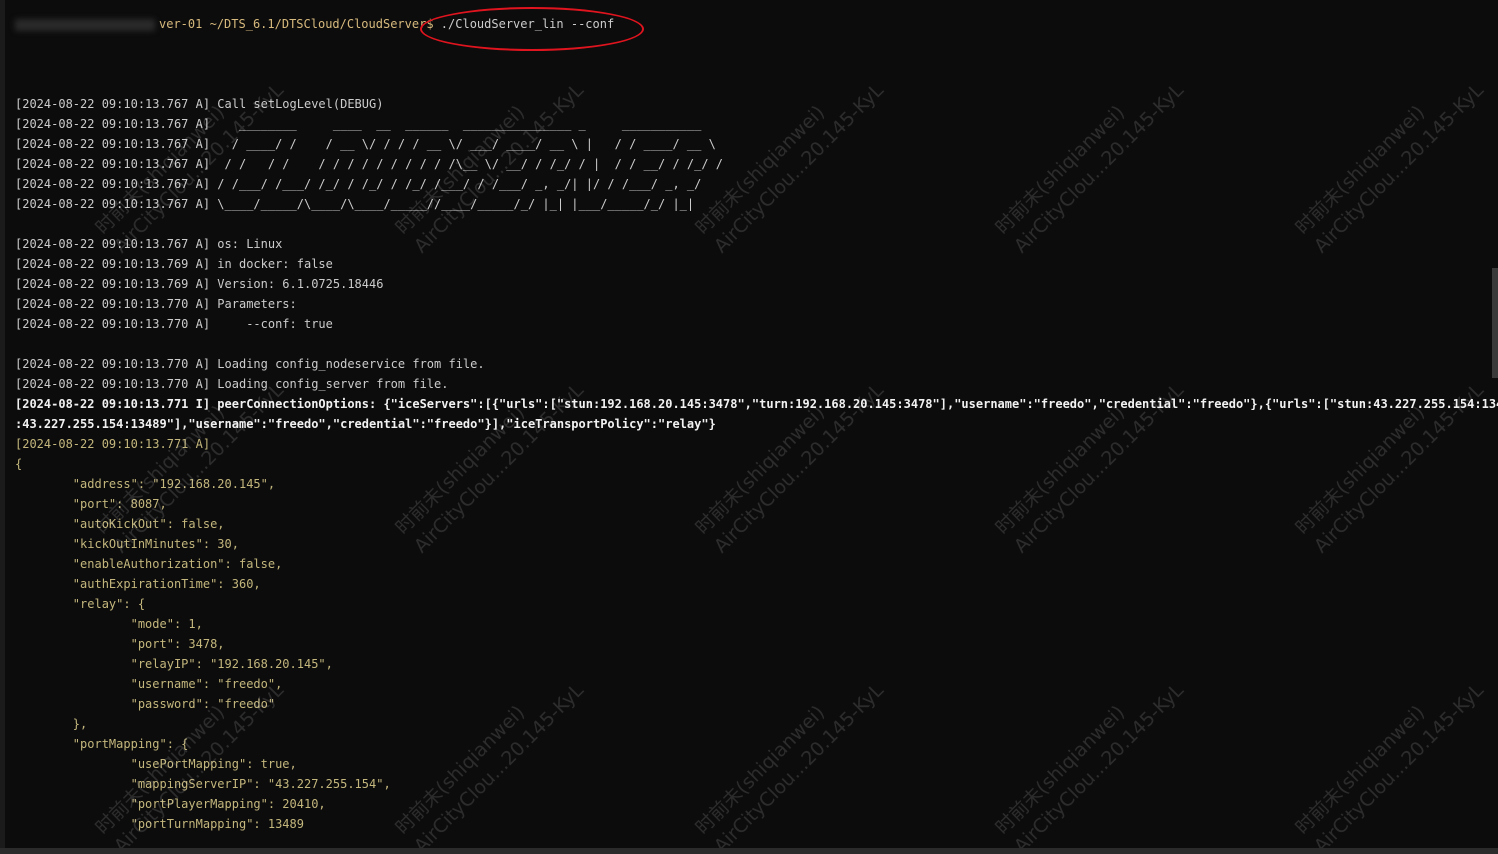 The width and height of the screenshot is (1498, 854). Describe the element at coordinates (149, 684) in the screenshot. I see `config-line: "username": "freedo",` at that location.